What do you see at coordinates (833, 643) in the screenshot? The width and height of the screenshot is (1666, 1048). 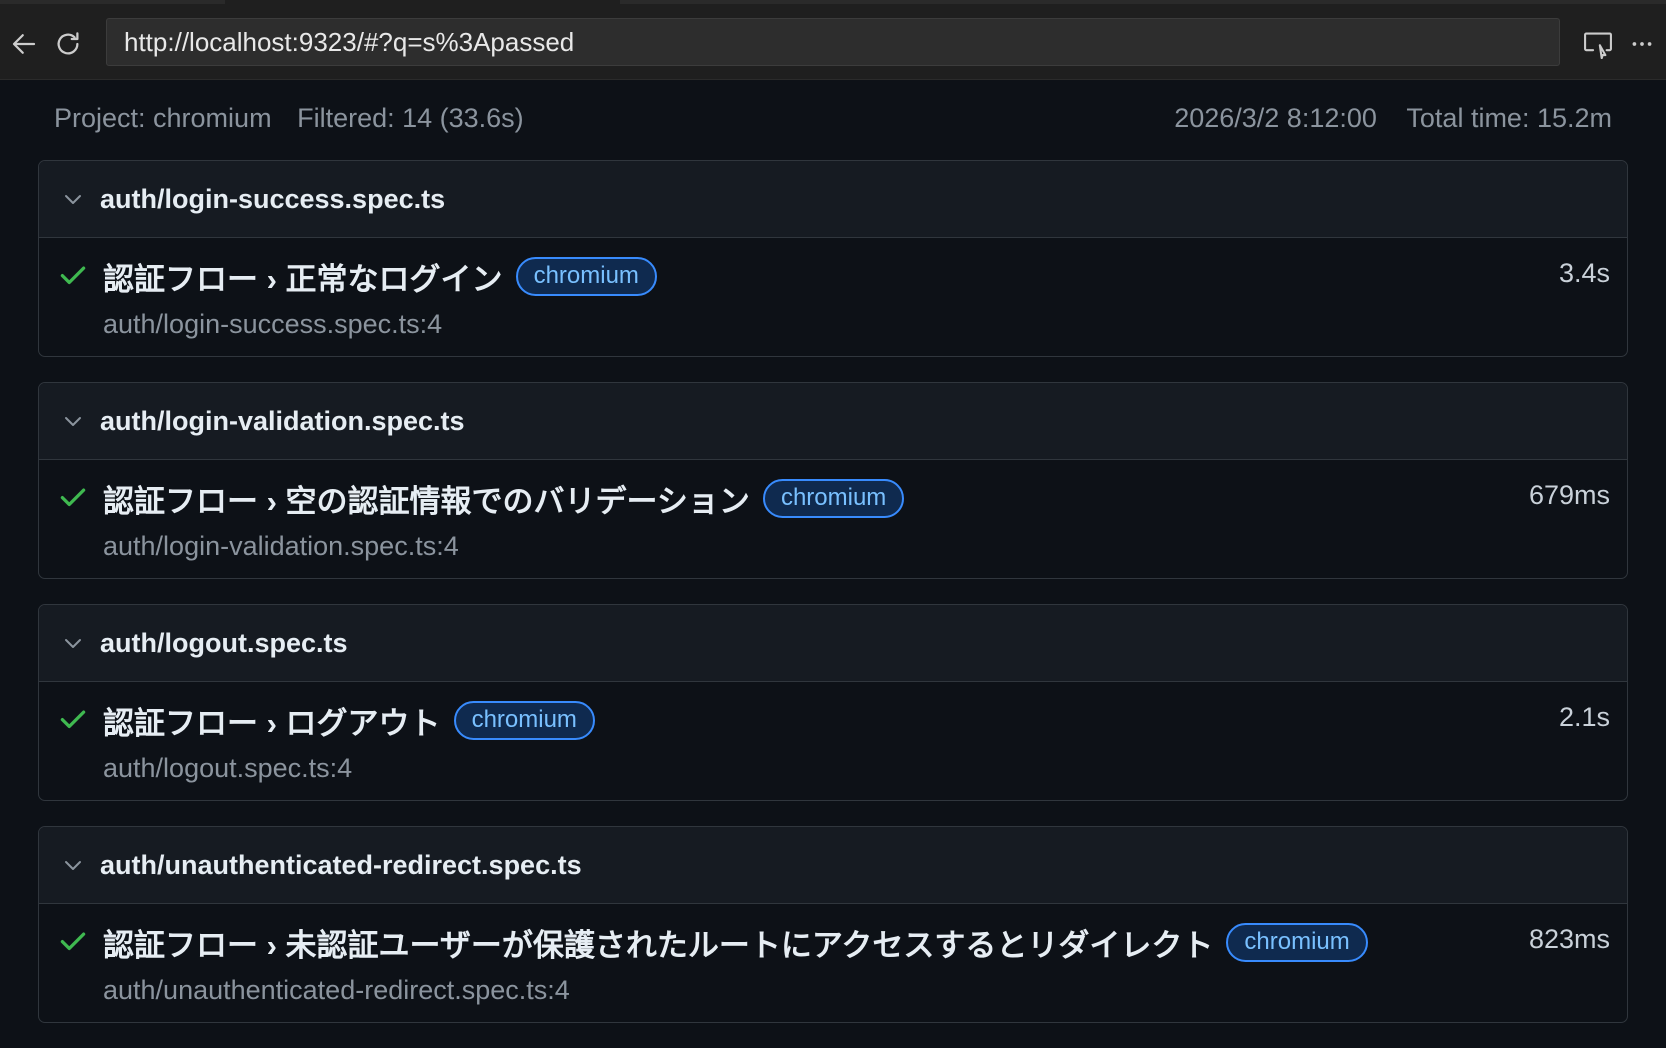 I see `file-header: auth/logout.spec.ts` at bounding box center [833, 643].